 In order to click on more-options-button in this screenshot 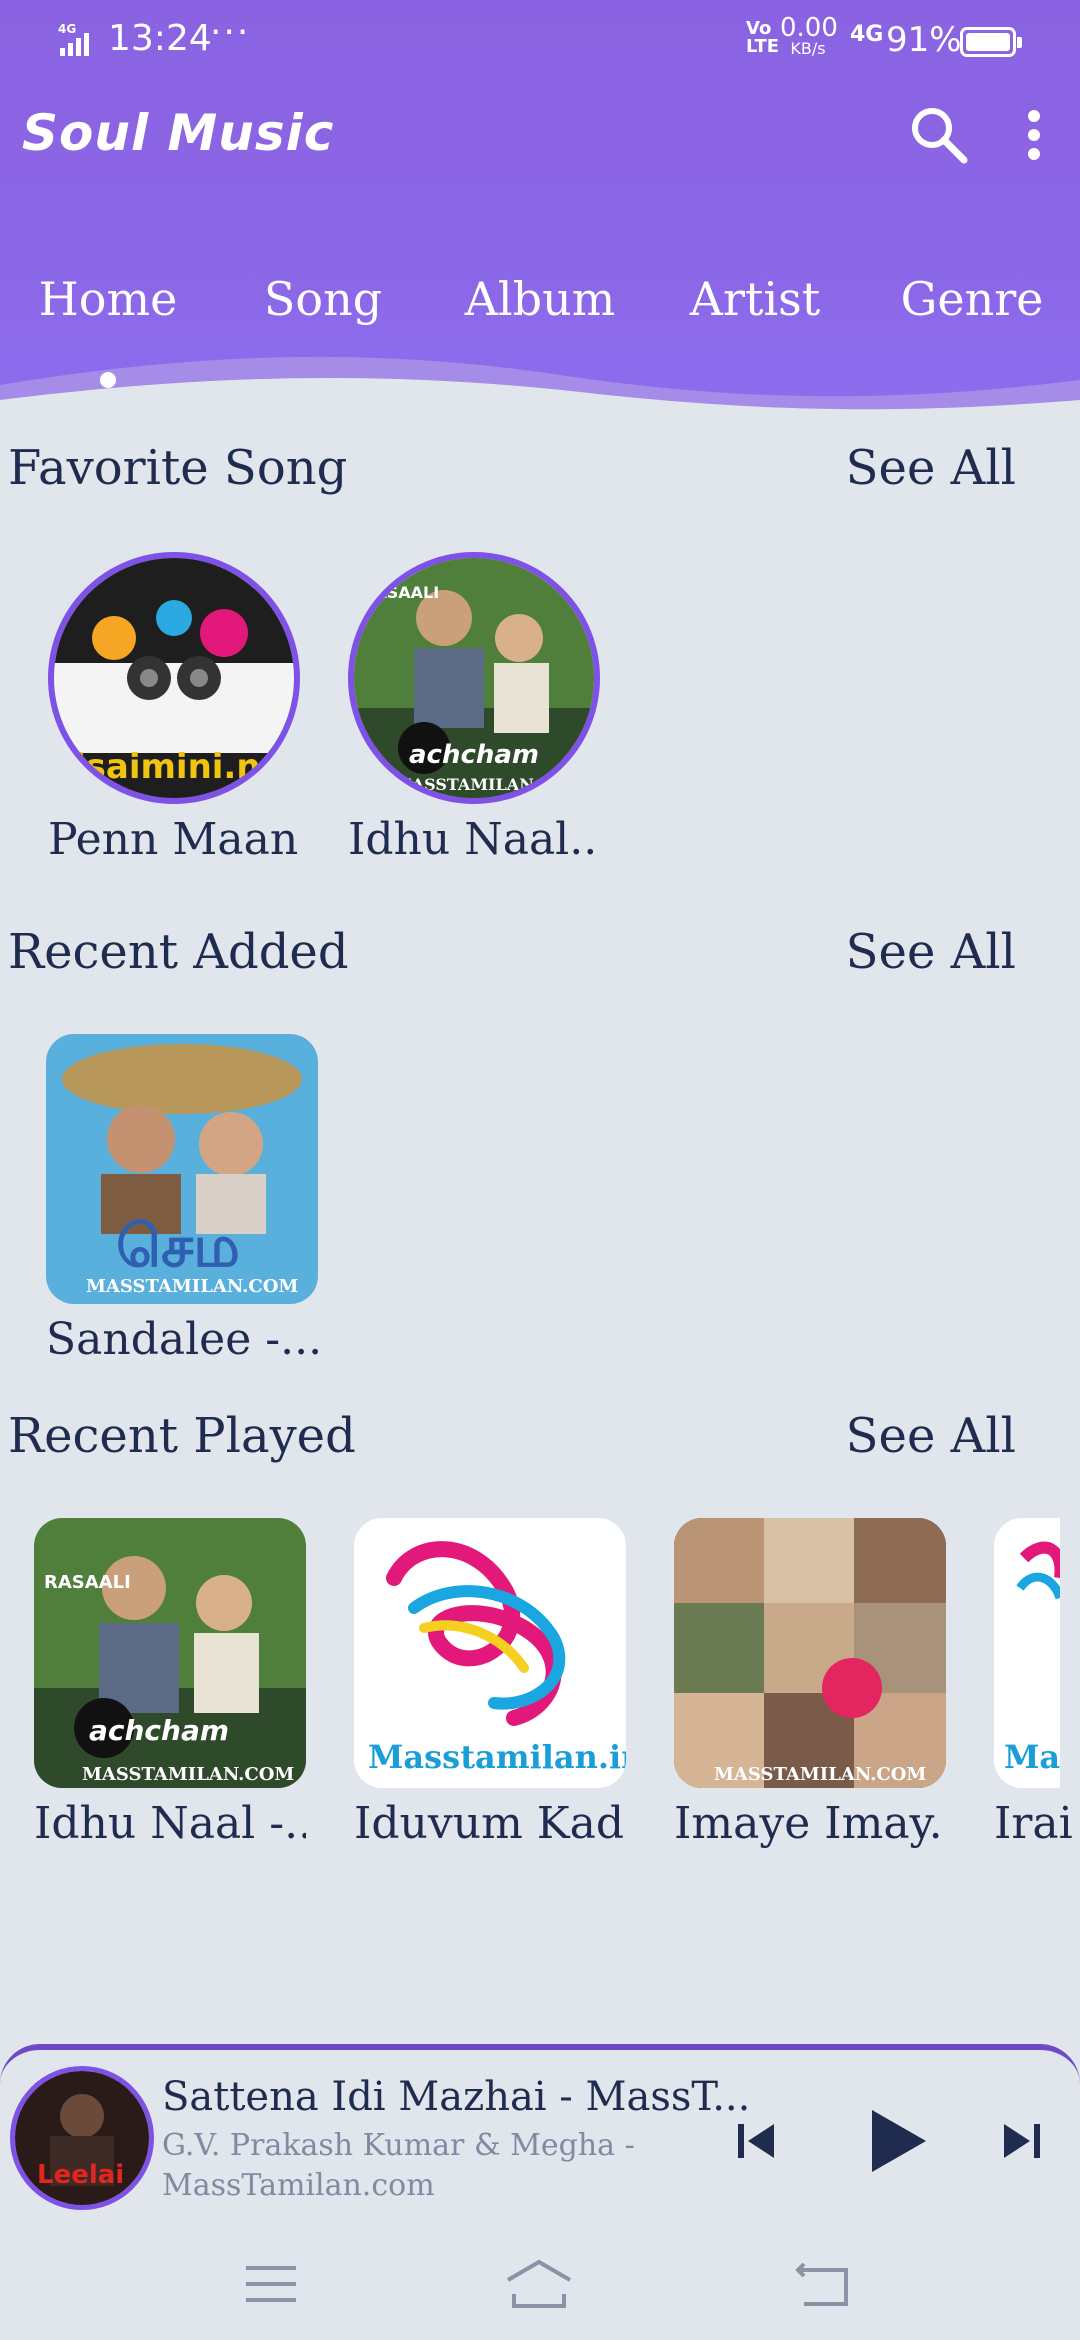, I will do `click(1034, 135)`.